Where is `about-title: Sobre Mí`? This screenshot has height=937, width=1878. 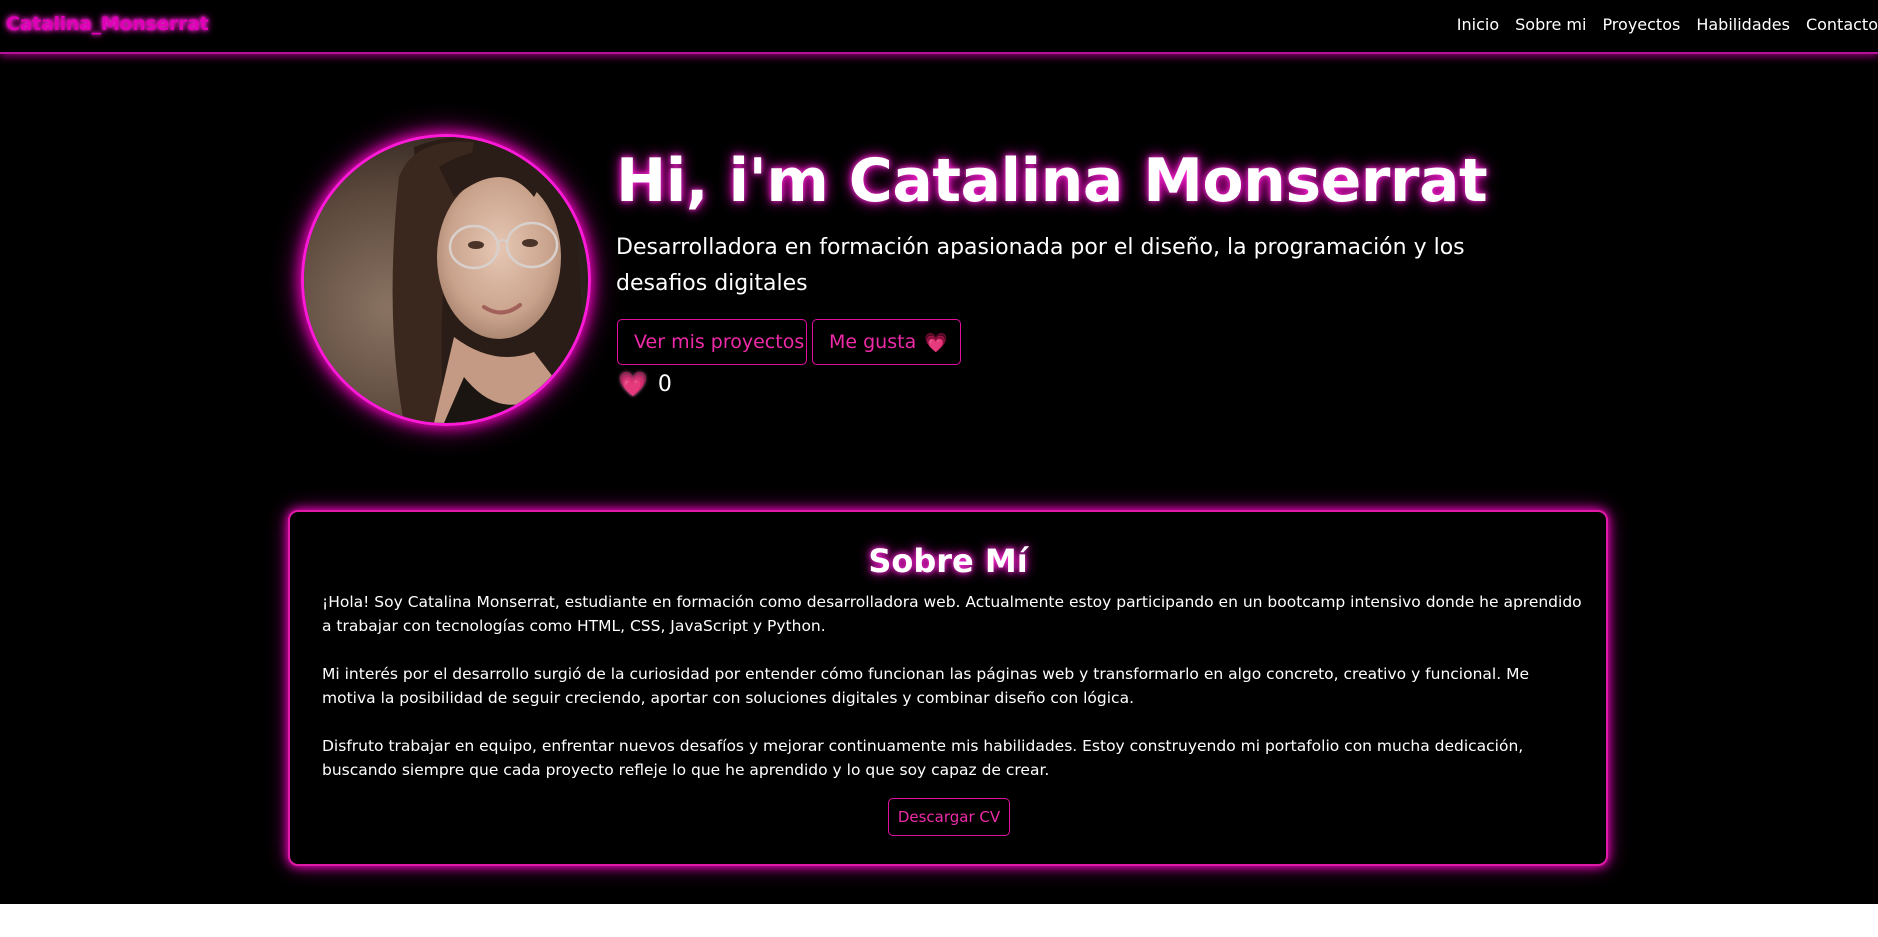
about-title: Sobre Mí is located at coordinates (948, 561).